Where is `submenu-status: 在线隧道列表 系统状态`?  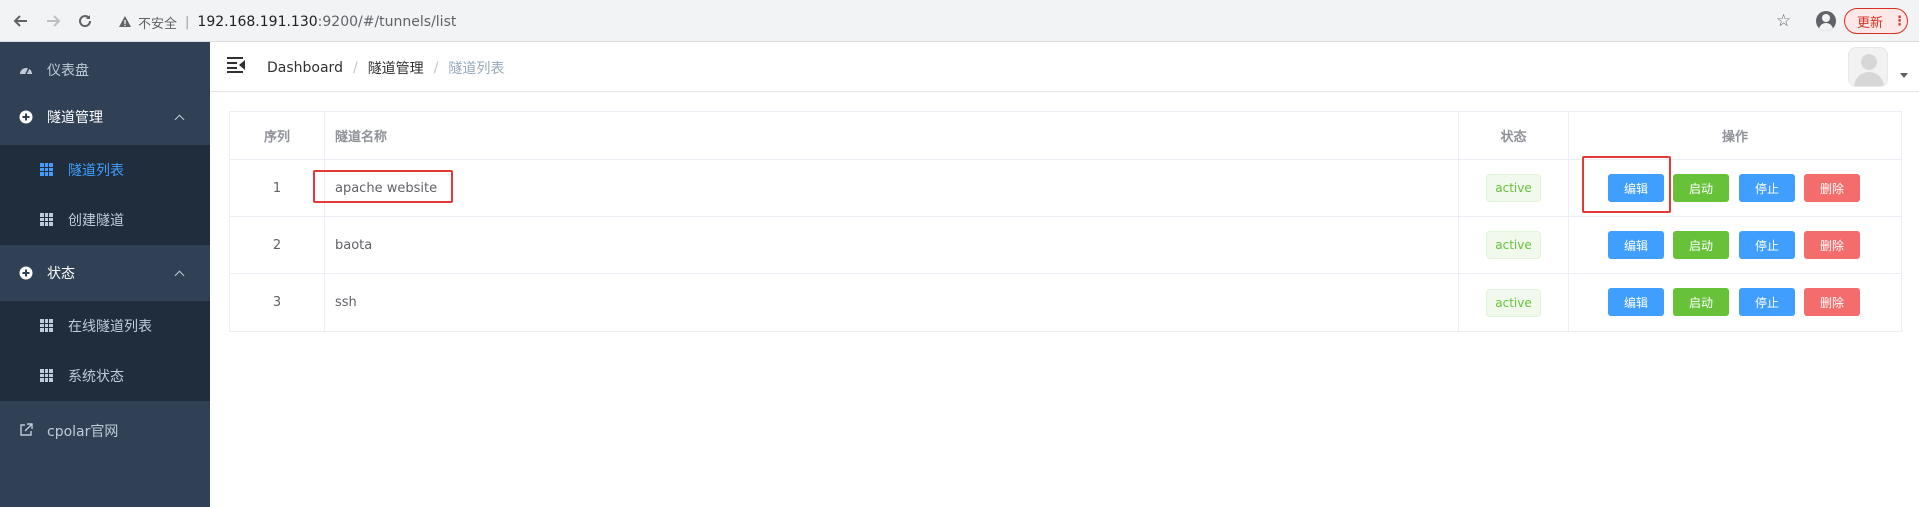
submenu-status: 在线隧道列表 系统状态 is located at coordinates (105, 351).